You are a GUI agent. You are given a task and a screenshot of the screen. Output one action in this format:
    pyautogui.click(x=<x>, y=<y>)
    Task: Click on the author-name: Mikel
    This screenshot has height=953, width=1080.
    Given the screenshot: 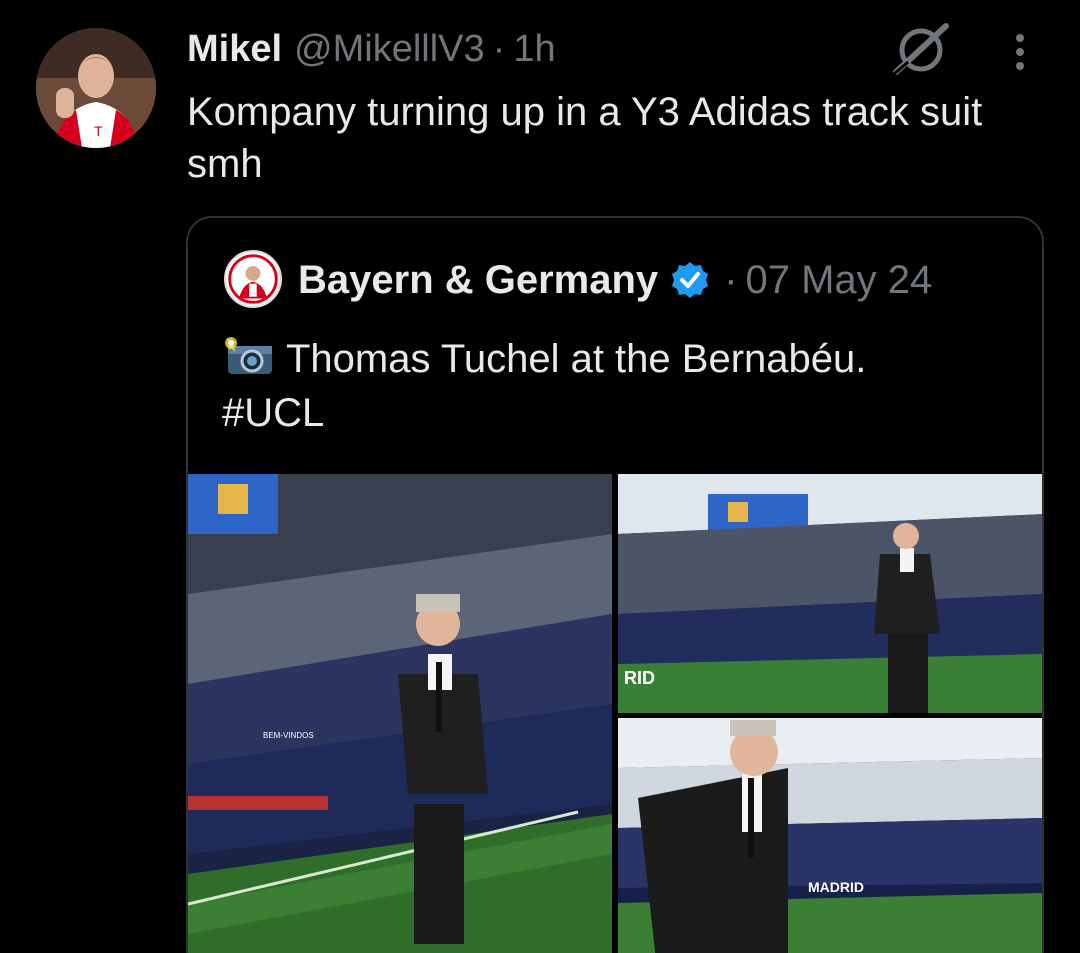 What is the action you would take?
    pyautogui.click(x=234, y=49)
    